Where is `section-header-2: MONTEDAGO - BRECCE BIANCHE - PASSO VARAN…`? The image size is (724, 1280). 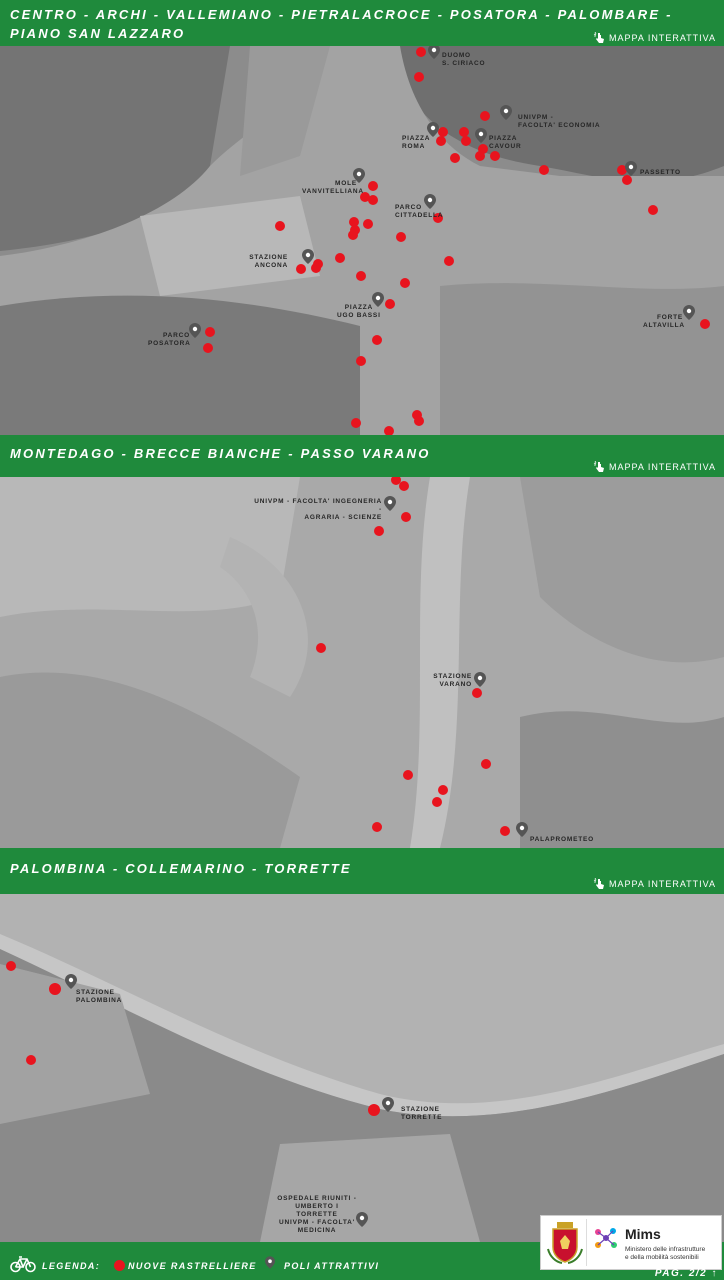 section-header-2: MONTEDAGO - BRECCE BIANCHE - PASSO VARAN… is located at coordinates (362, 456).